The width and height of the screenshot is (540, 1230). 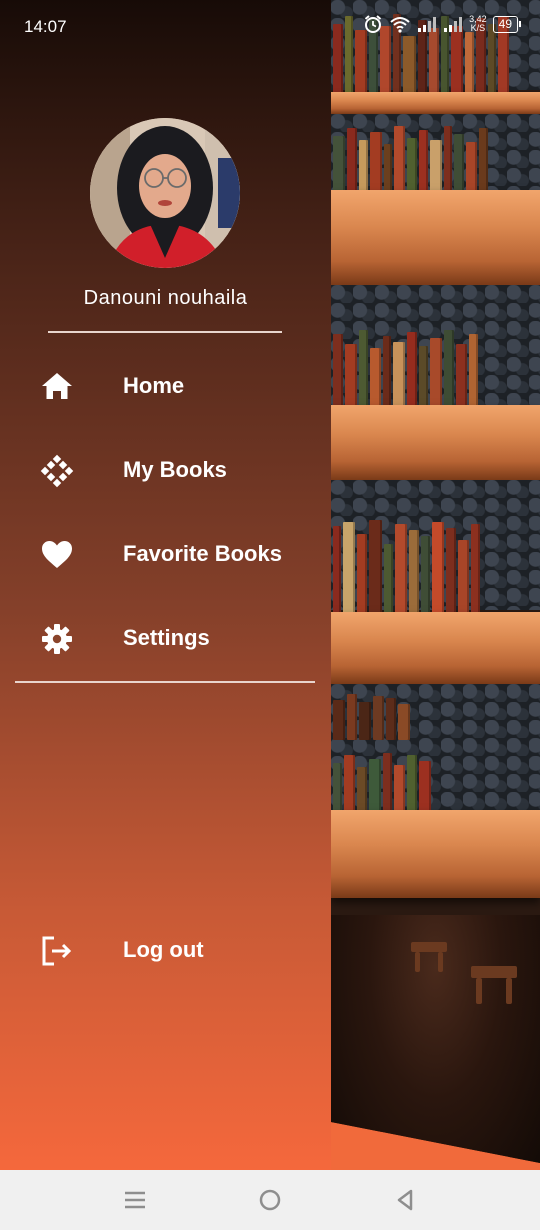 I want to click on menu-item-favorite-books: Favorite Books, so click(x=165, y=554).